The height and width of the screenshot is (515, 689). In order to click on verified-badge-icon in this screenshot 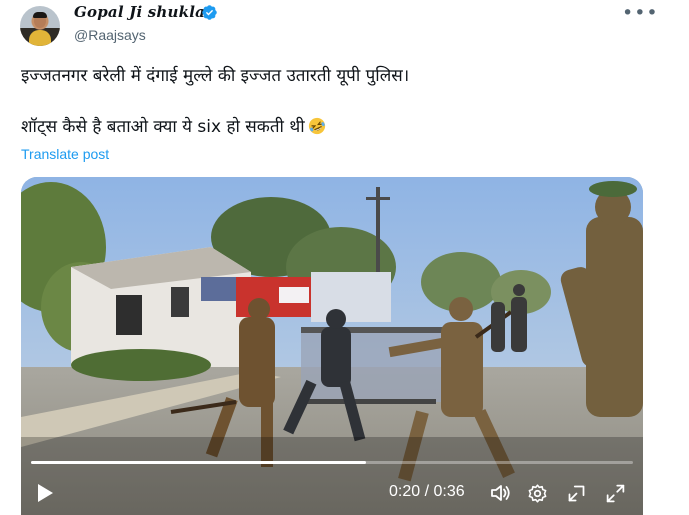, I will do `click(209, 12)`.